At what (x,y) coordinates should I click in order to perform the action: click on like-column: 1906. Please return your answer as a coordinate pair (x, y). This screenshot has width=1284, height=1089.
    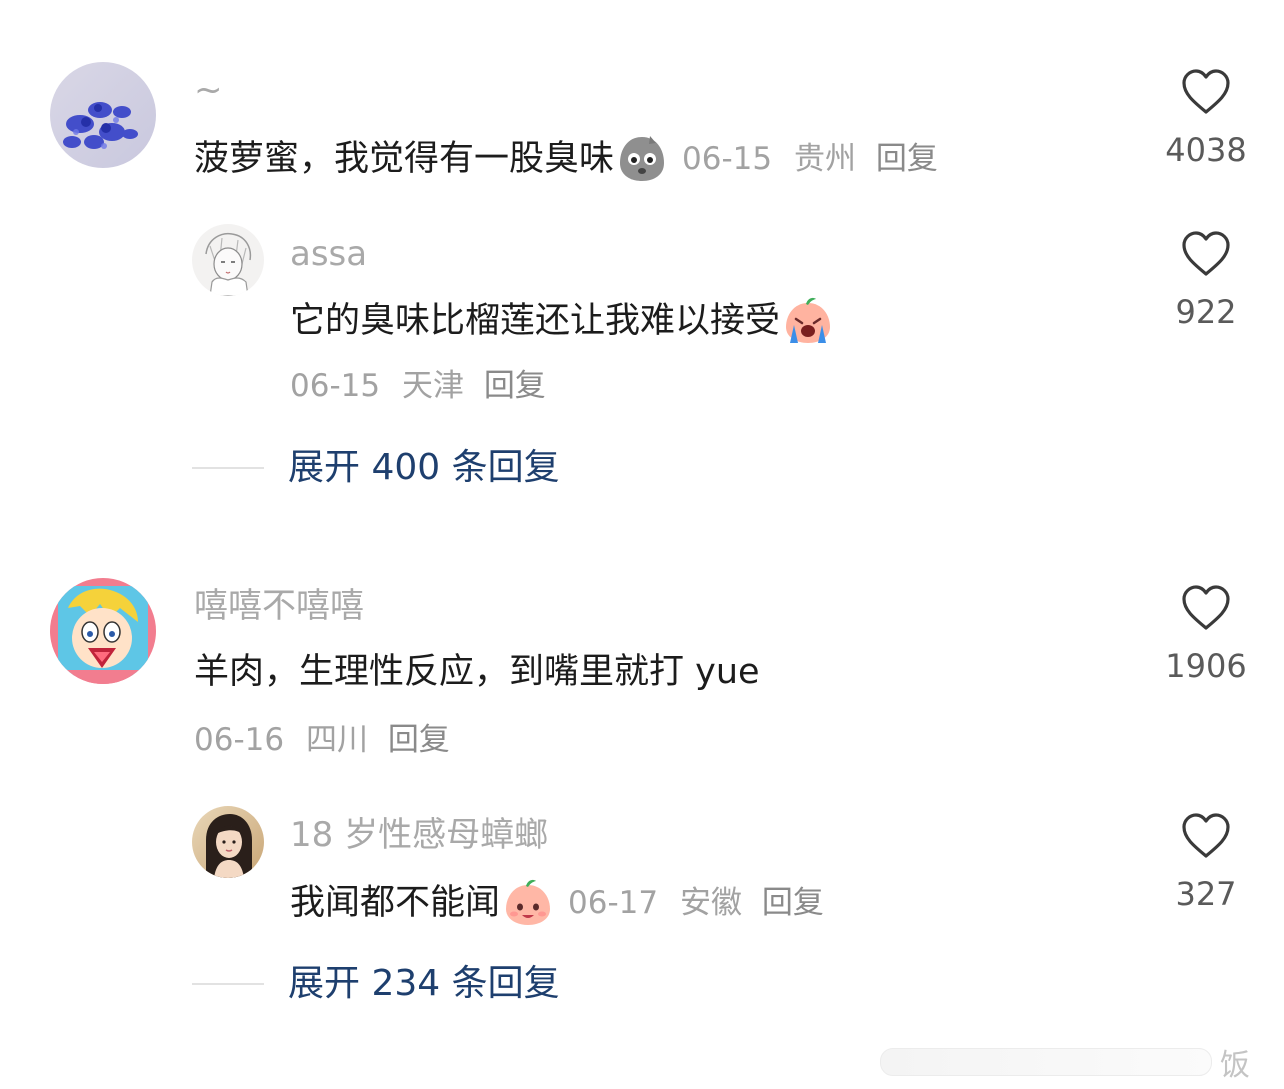
    Looking at the image, I should click on (1206, 635).